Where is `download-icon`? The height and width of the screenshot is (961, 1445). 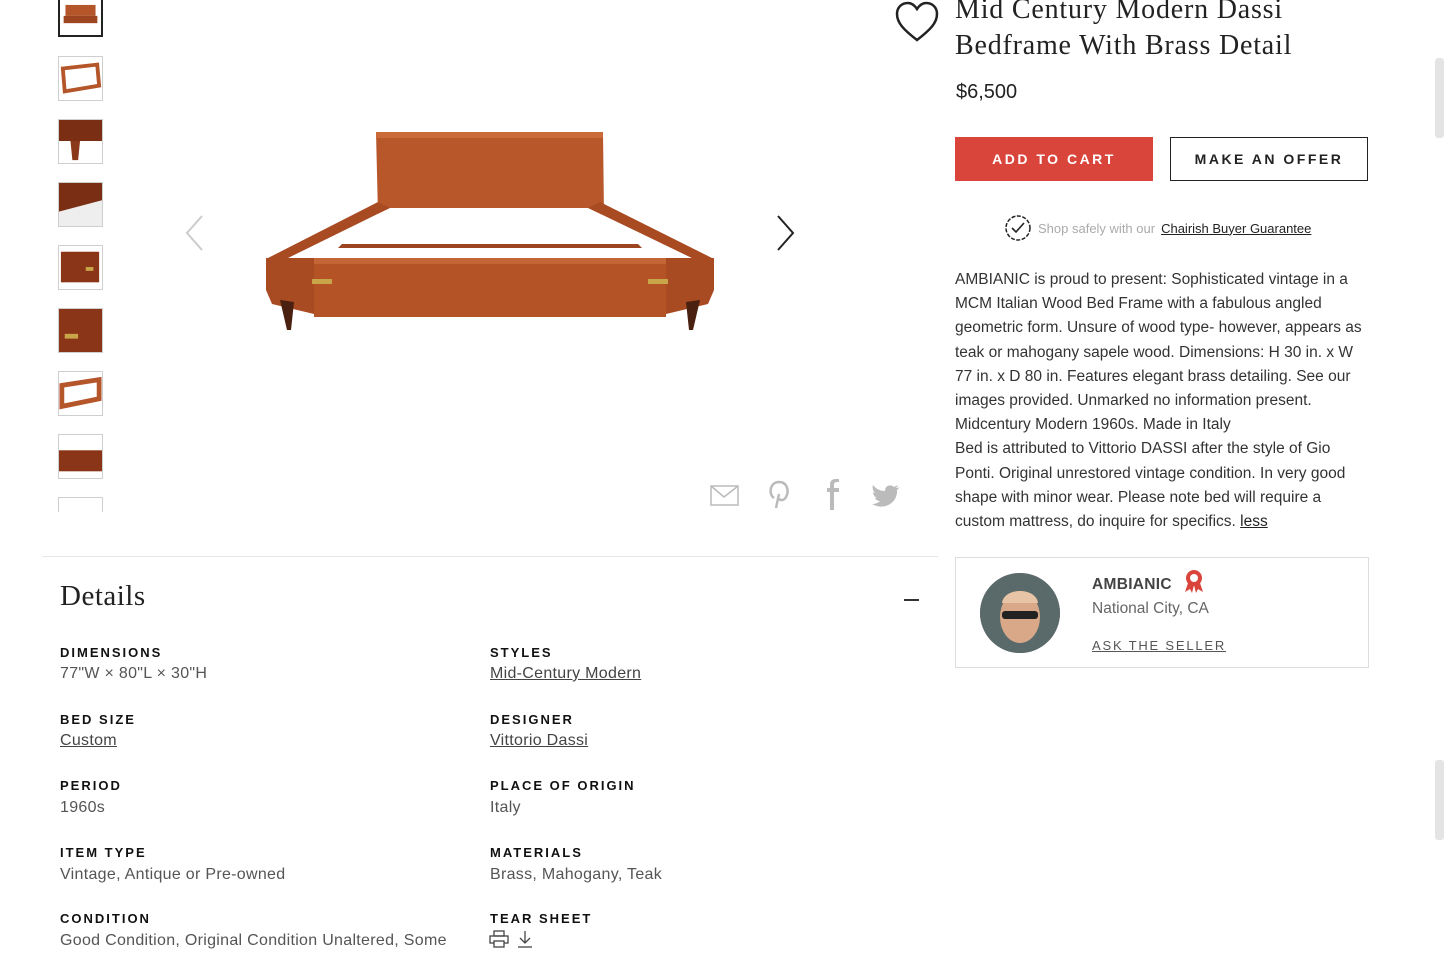
download-icon is located at coordinates (525, 939).